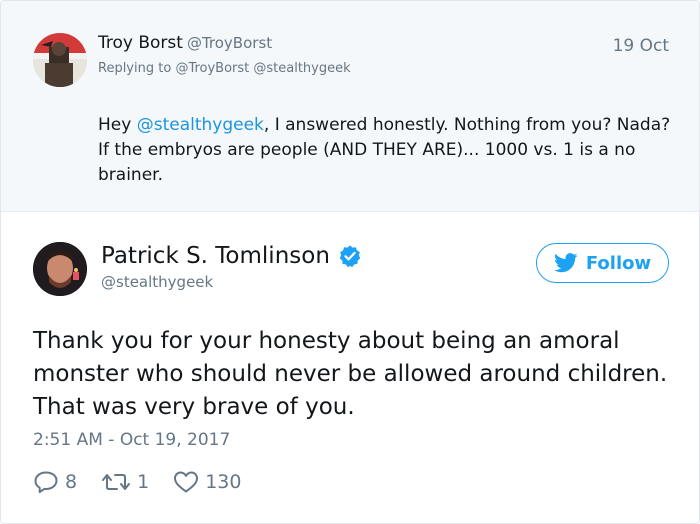 The width and height of the screenshot is (700, 524). I want to click on troy-name-line: Troy Borst @TroyBorst, so click(185, 43).